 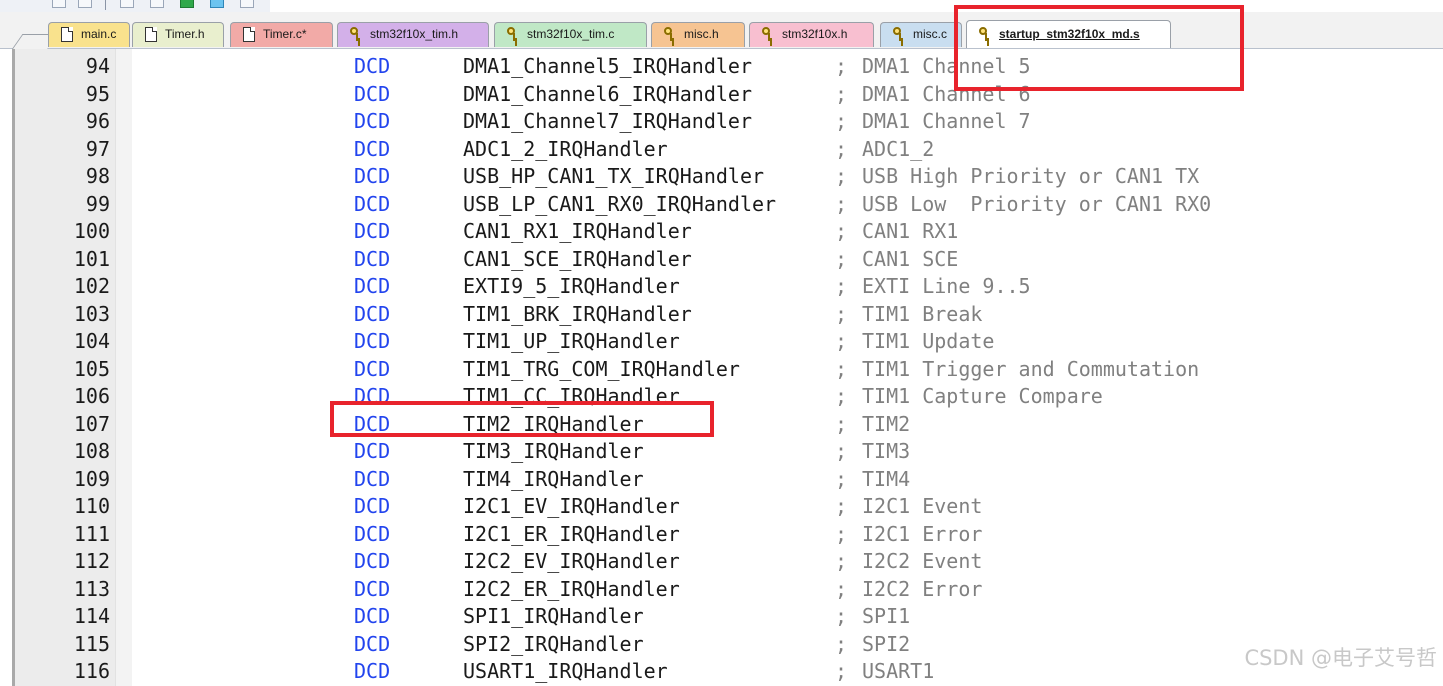 What do you see at coordinates (91, 258) in the screenshot?
I see `line-number: 101` at bounding box center [91, 258].